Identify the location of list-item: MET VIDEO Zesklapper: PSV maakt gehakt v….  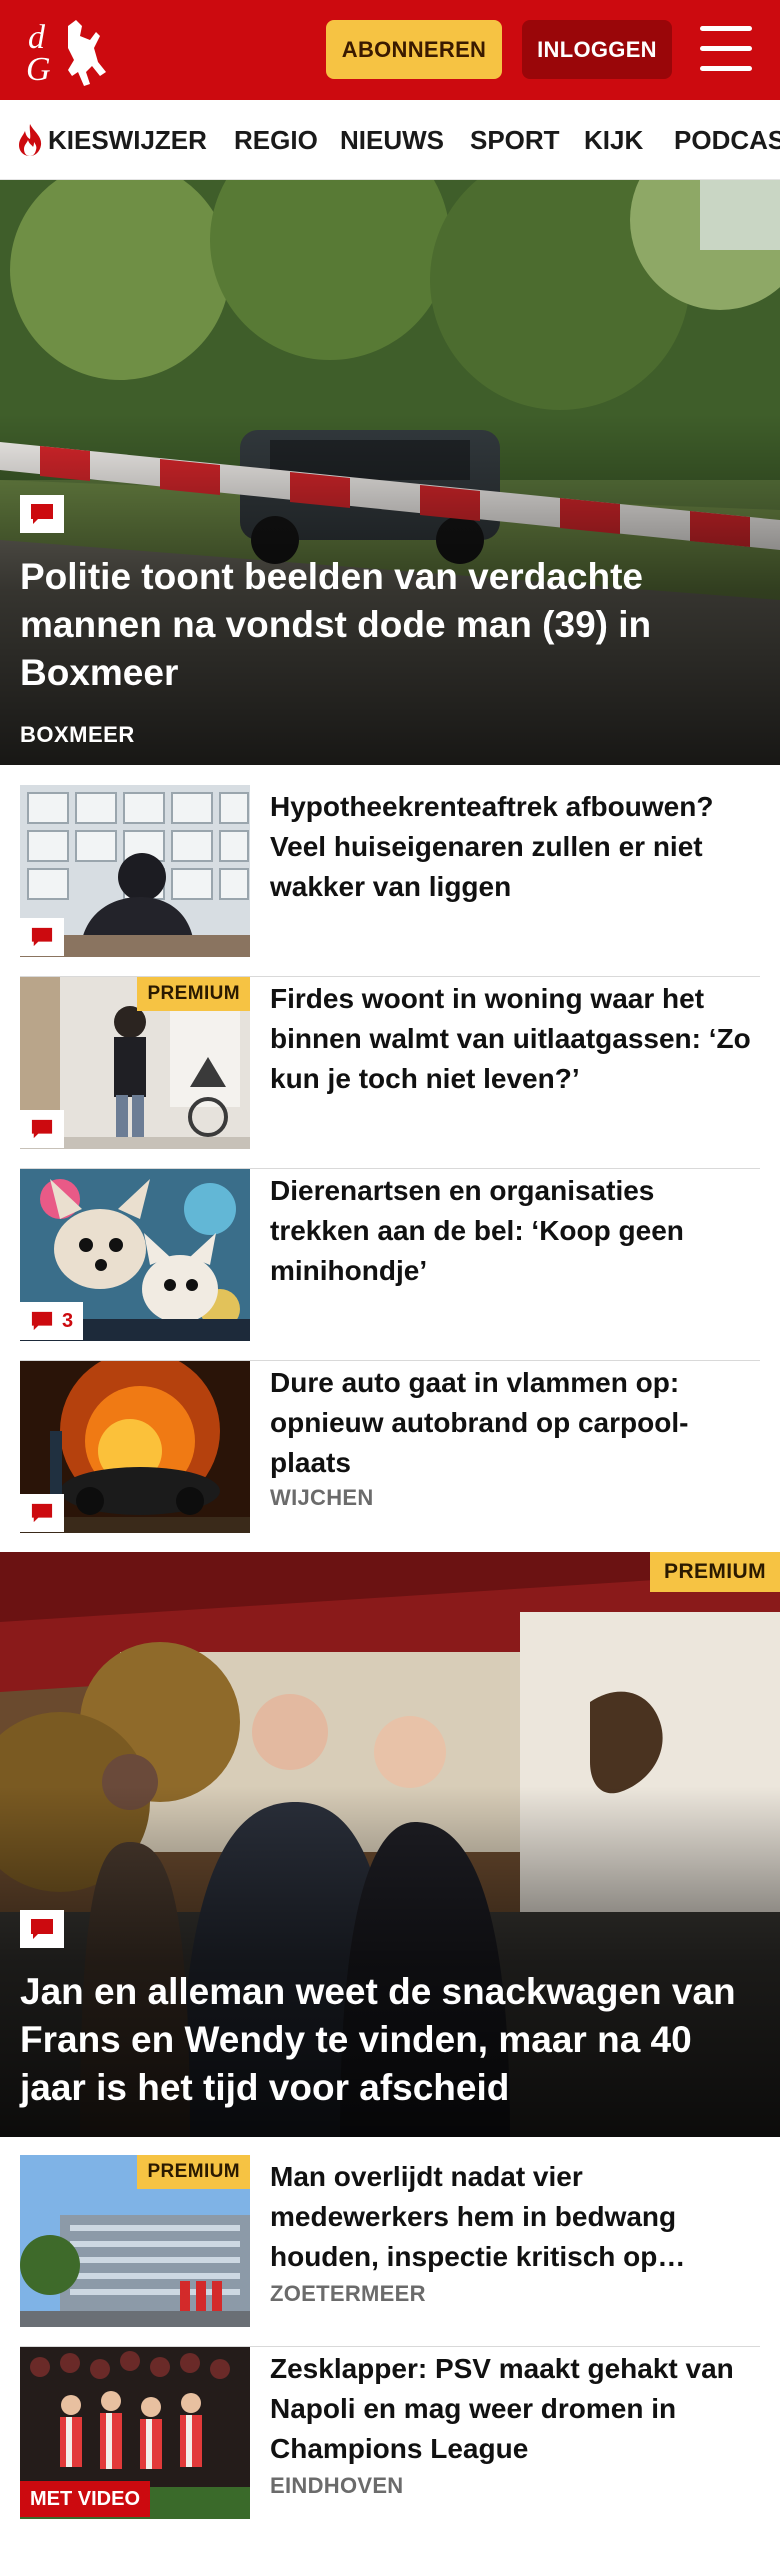
(390, 2442).